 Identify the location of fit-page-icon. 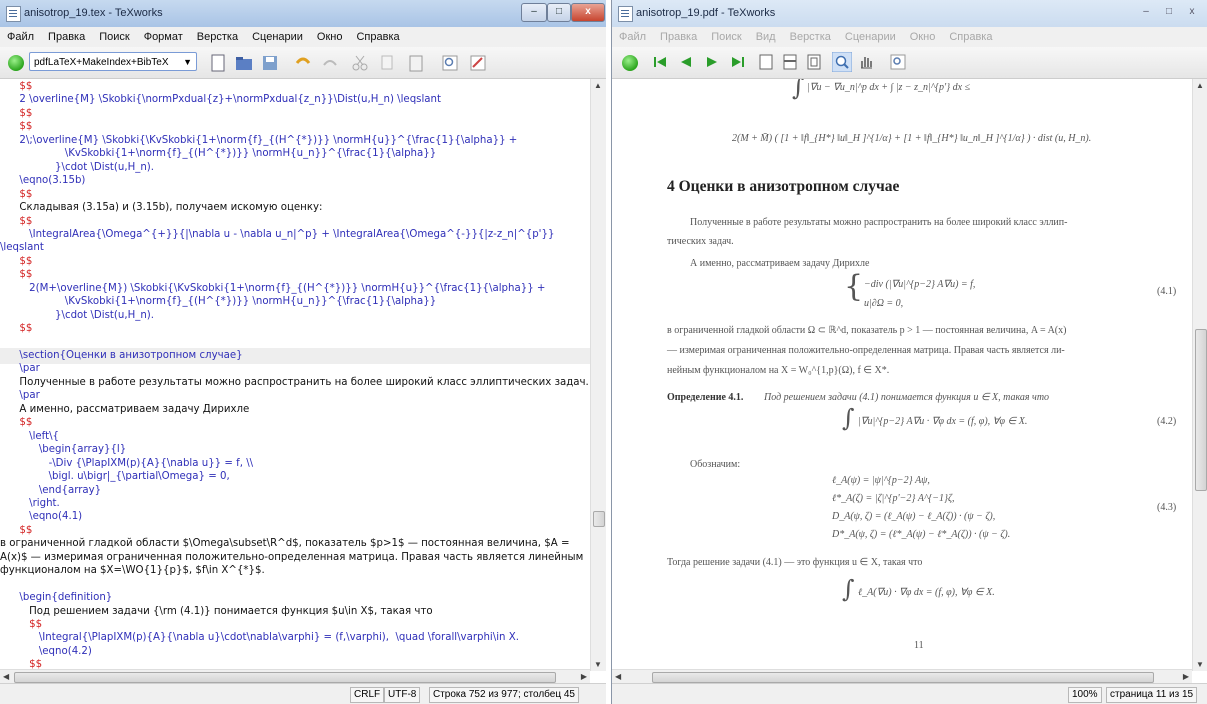
(814, 62).